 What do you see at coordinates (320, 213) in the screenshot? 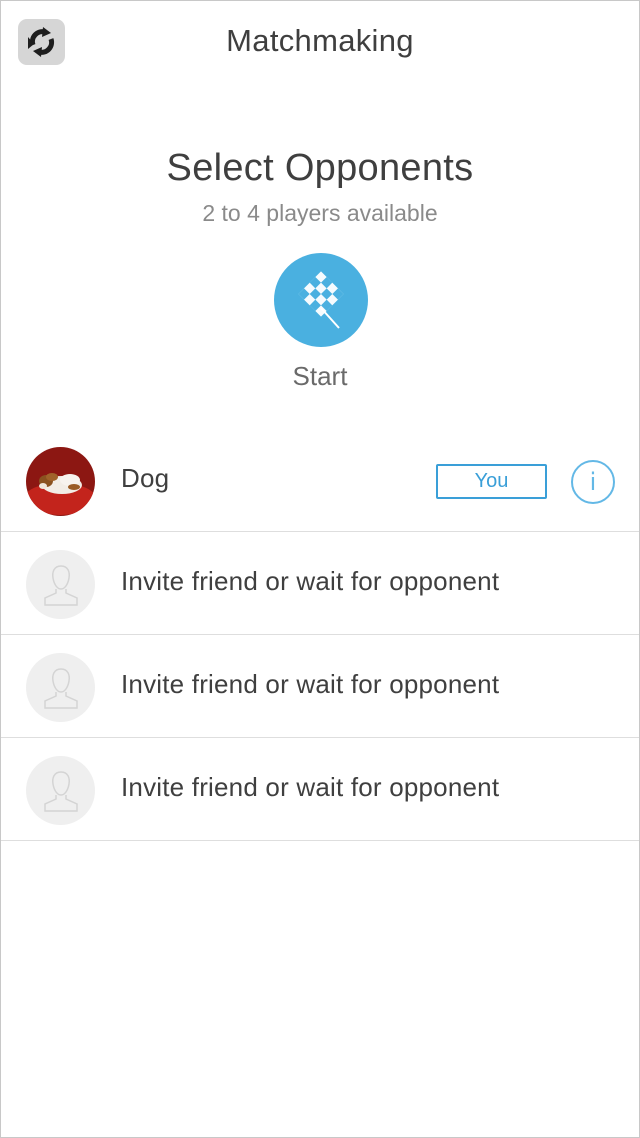
I see `players-available-text: 2 to 4 players available` at bounding box center [320, 213].